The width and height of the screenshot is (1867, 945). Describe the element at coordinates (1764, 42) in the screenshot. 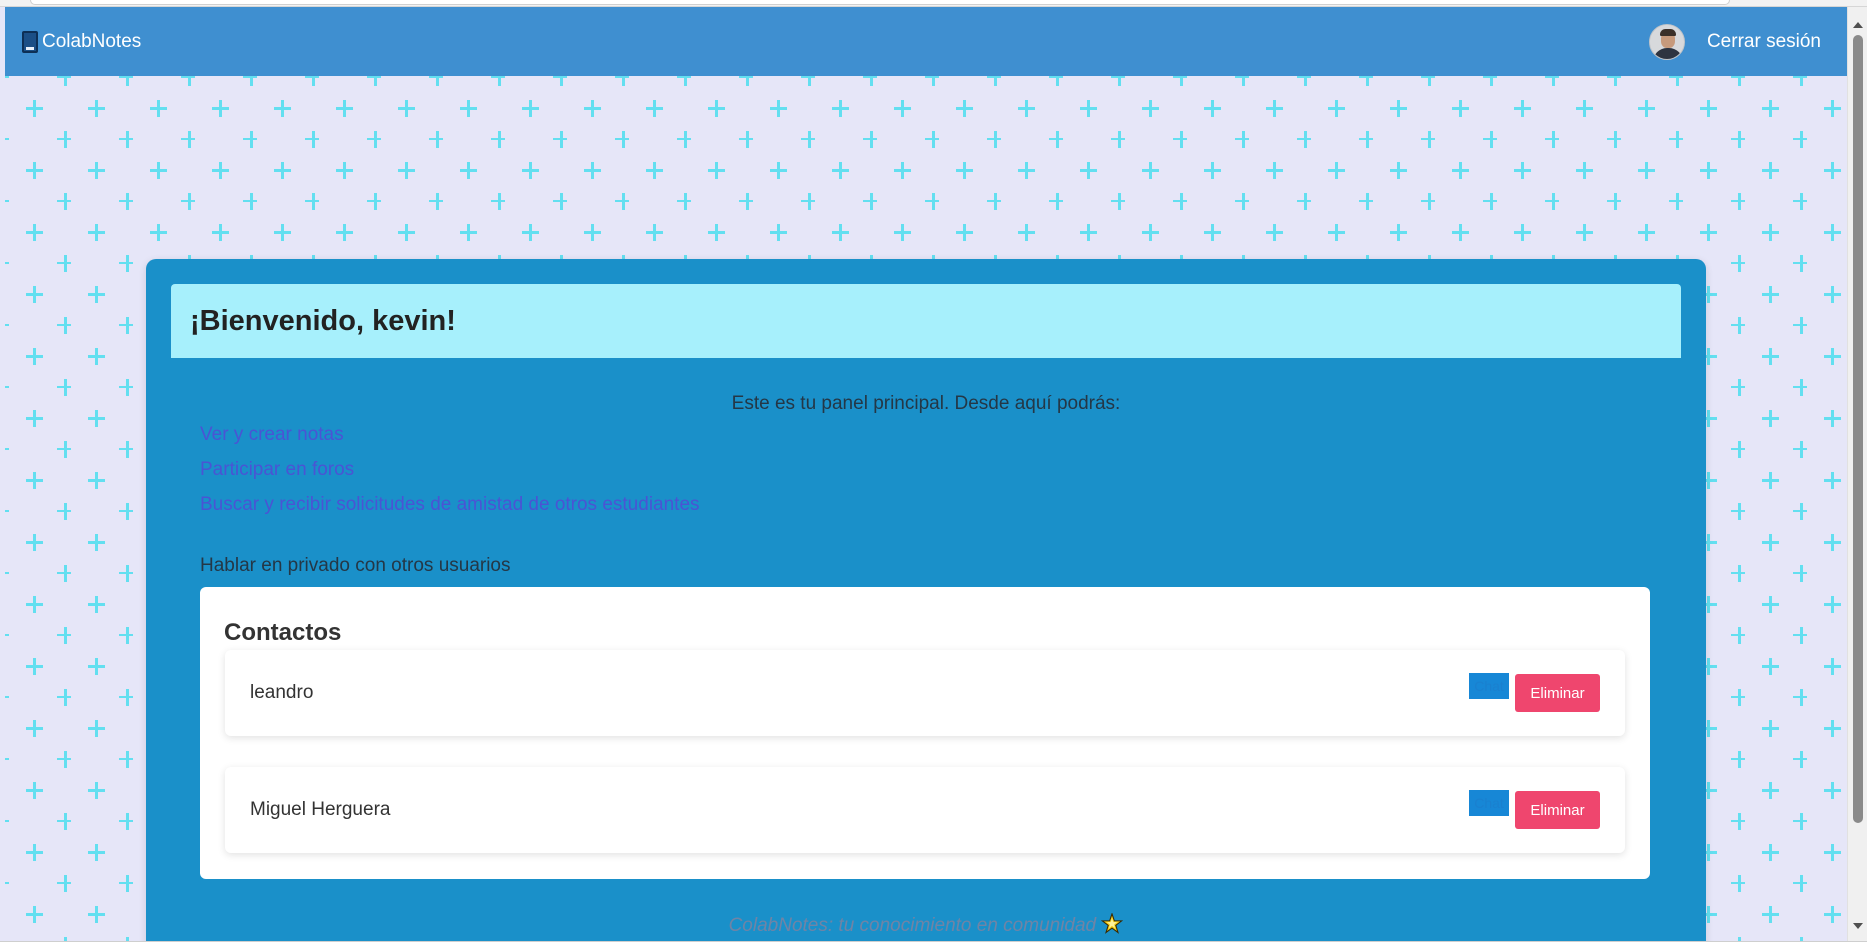

I see `logout-link: Cerrar sesión` at that location.